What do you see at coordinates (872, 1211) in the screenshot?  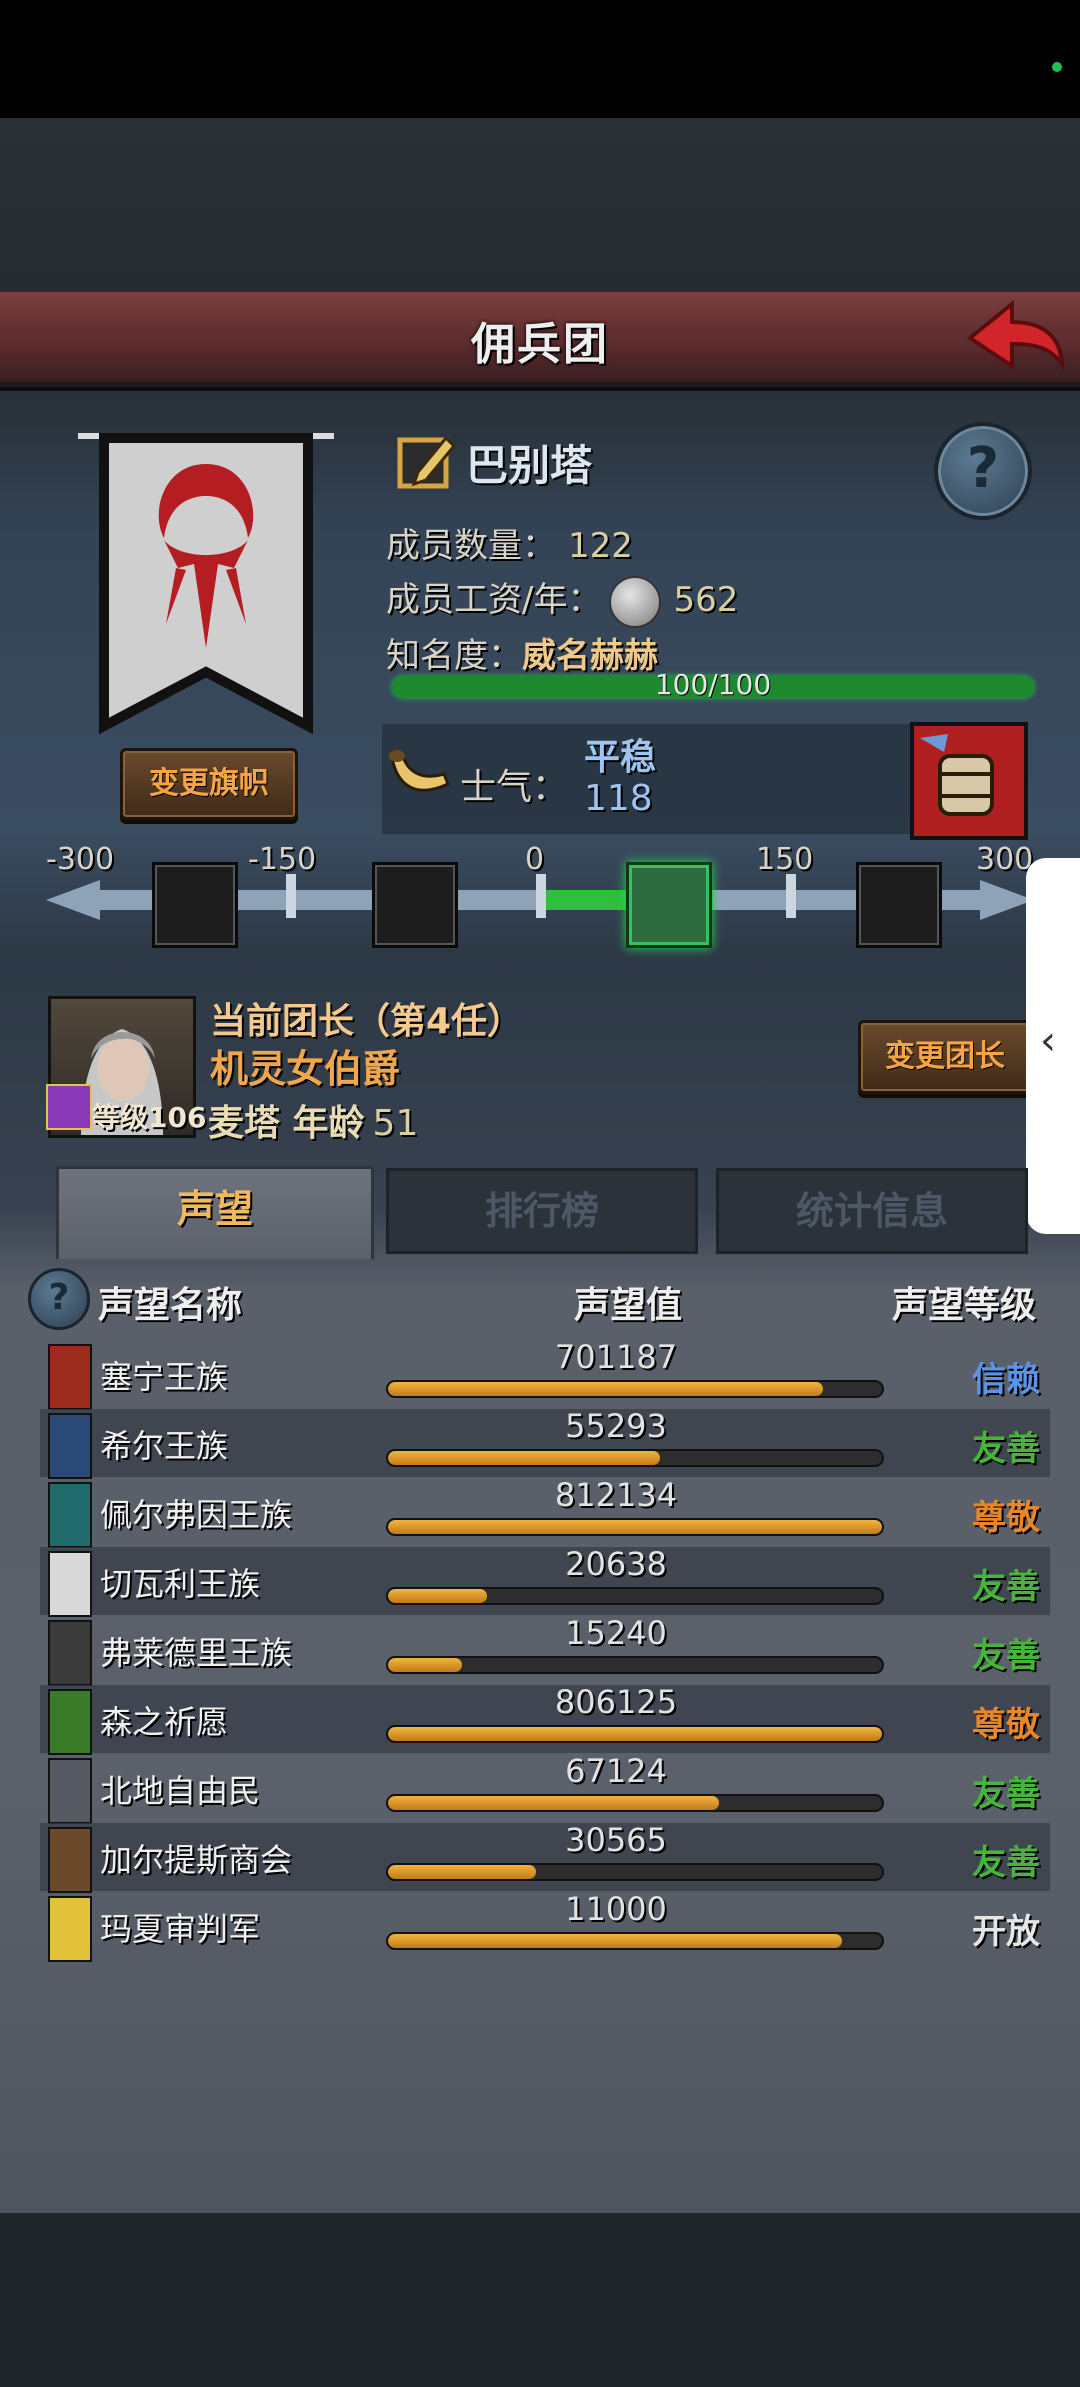 I see `tab-statistics: 统计信息` at bounding box center [872, 1211].